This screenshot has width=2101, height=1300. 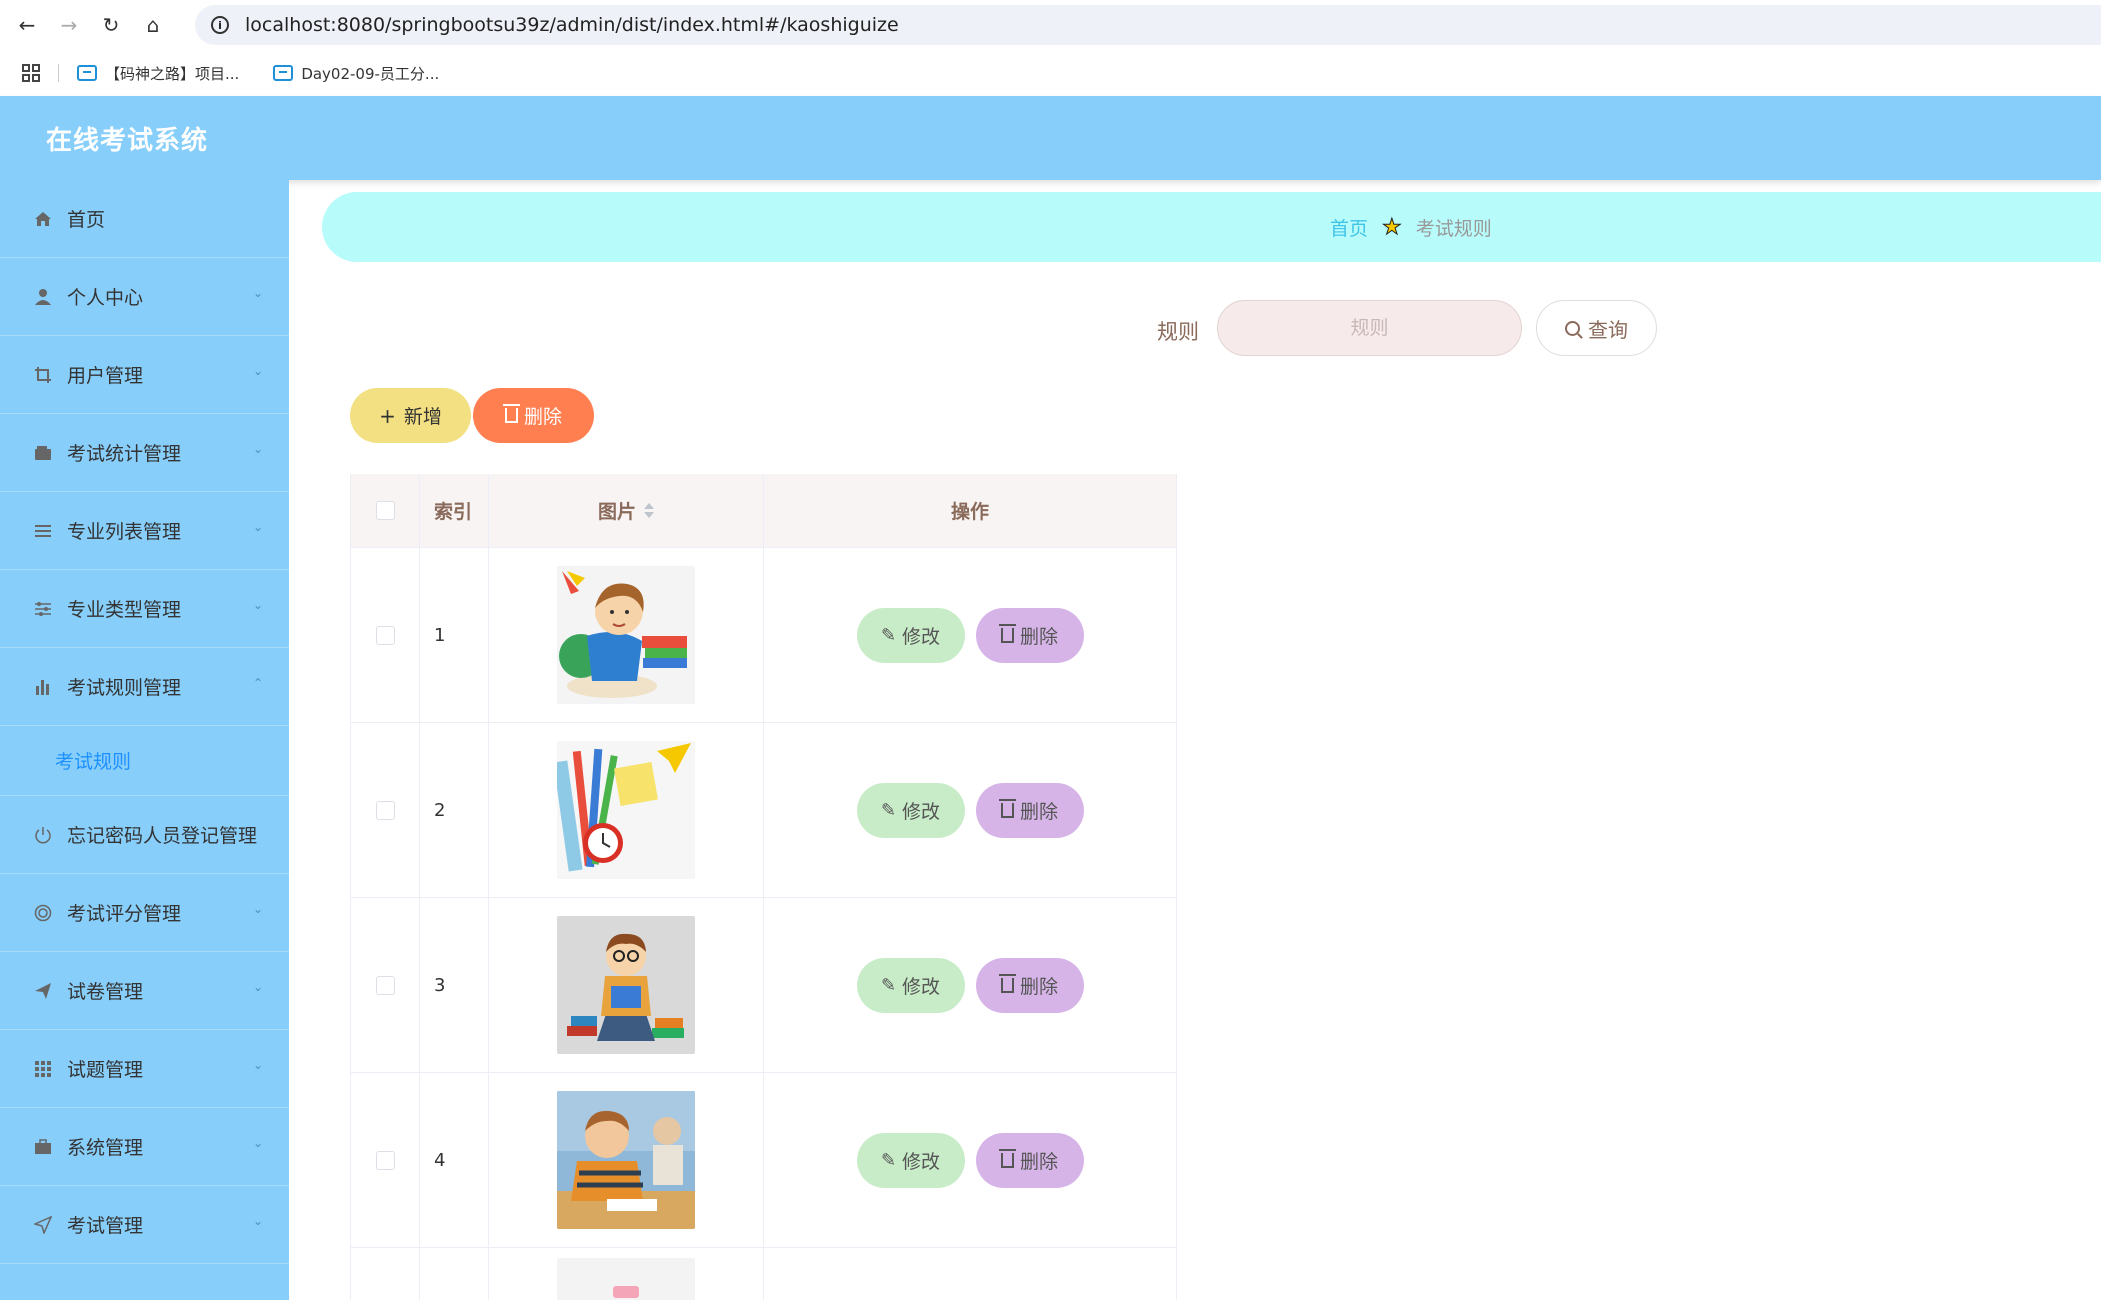 I want to click on sidebar-item-label: 试卷管理, so click(x=105, y=992).